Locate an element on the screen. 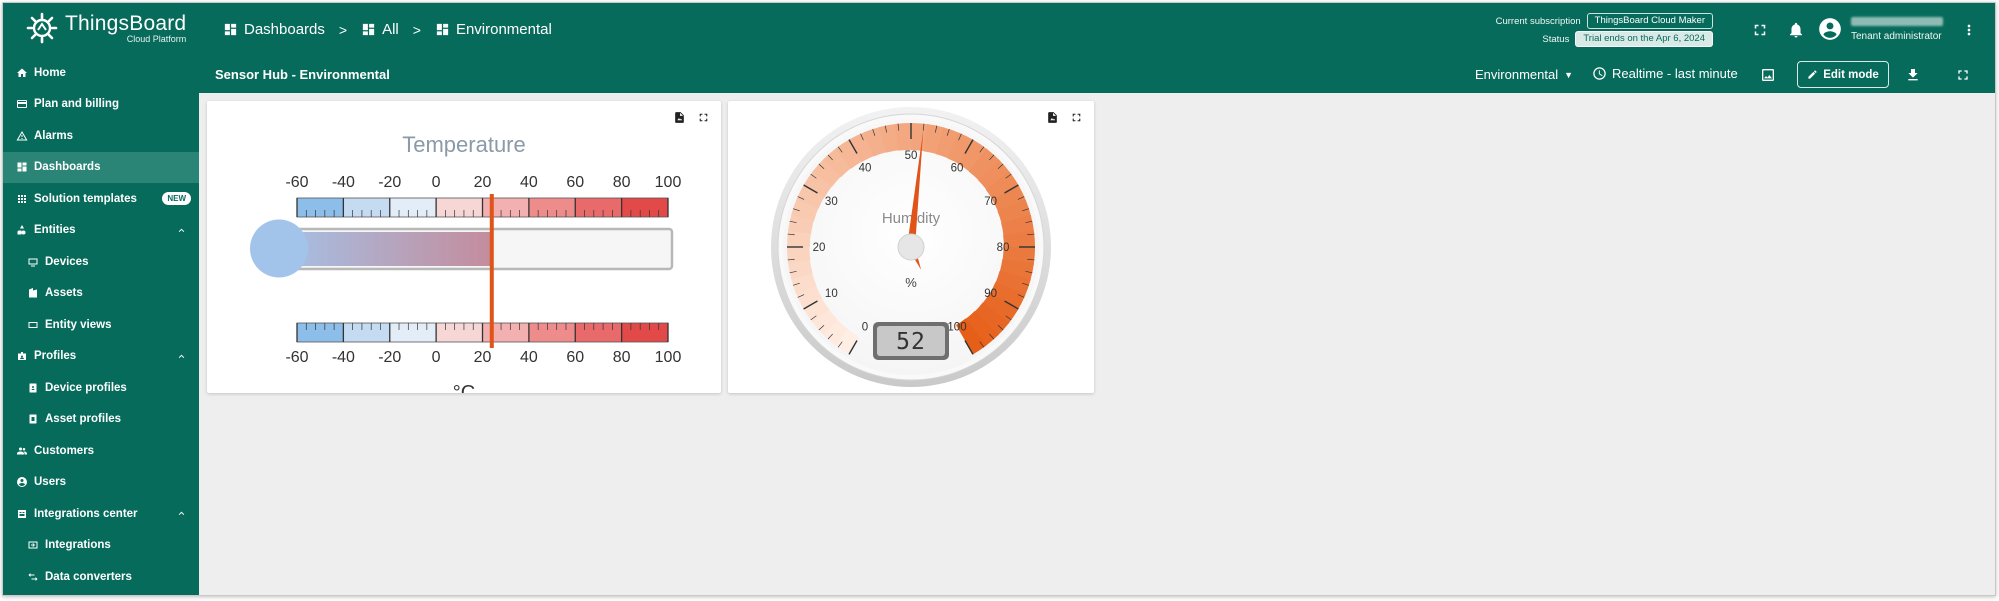  sidebar-item-integrations-center: Integrations center is located at coordinates (101, 514).